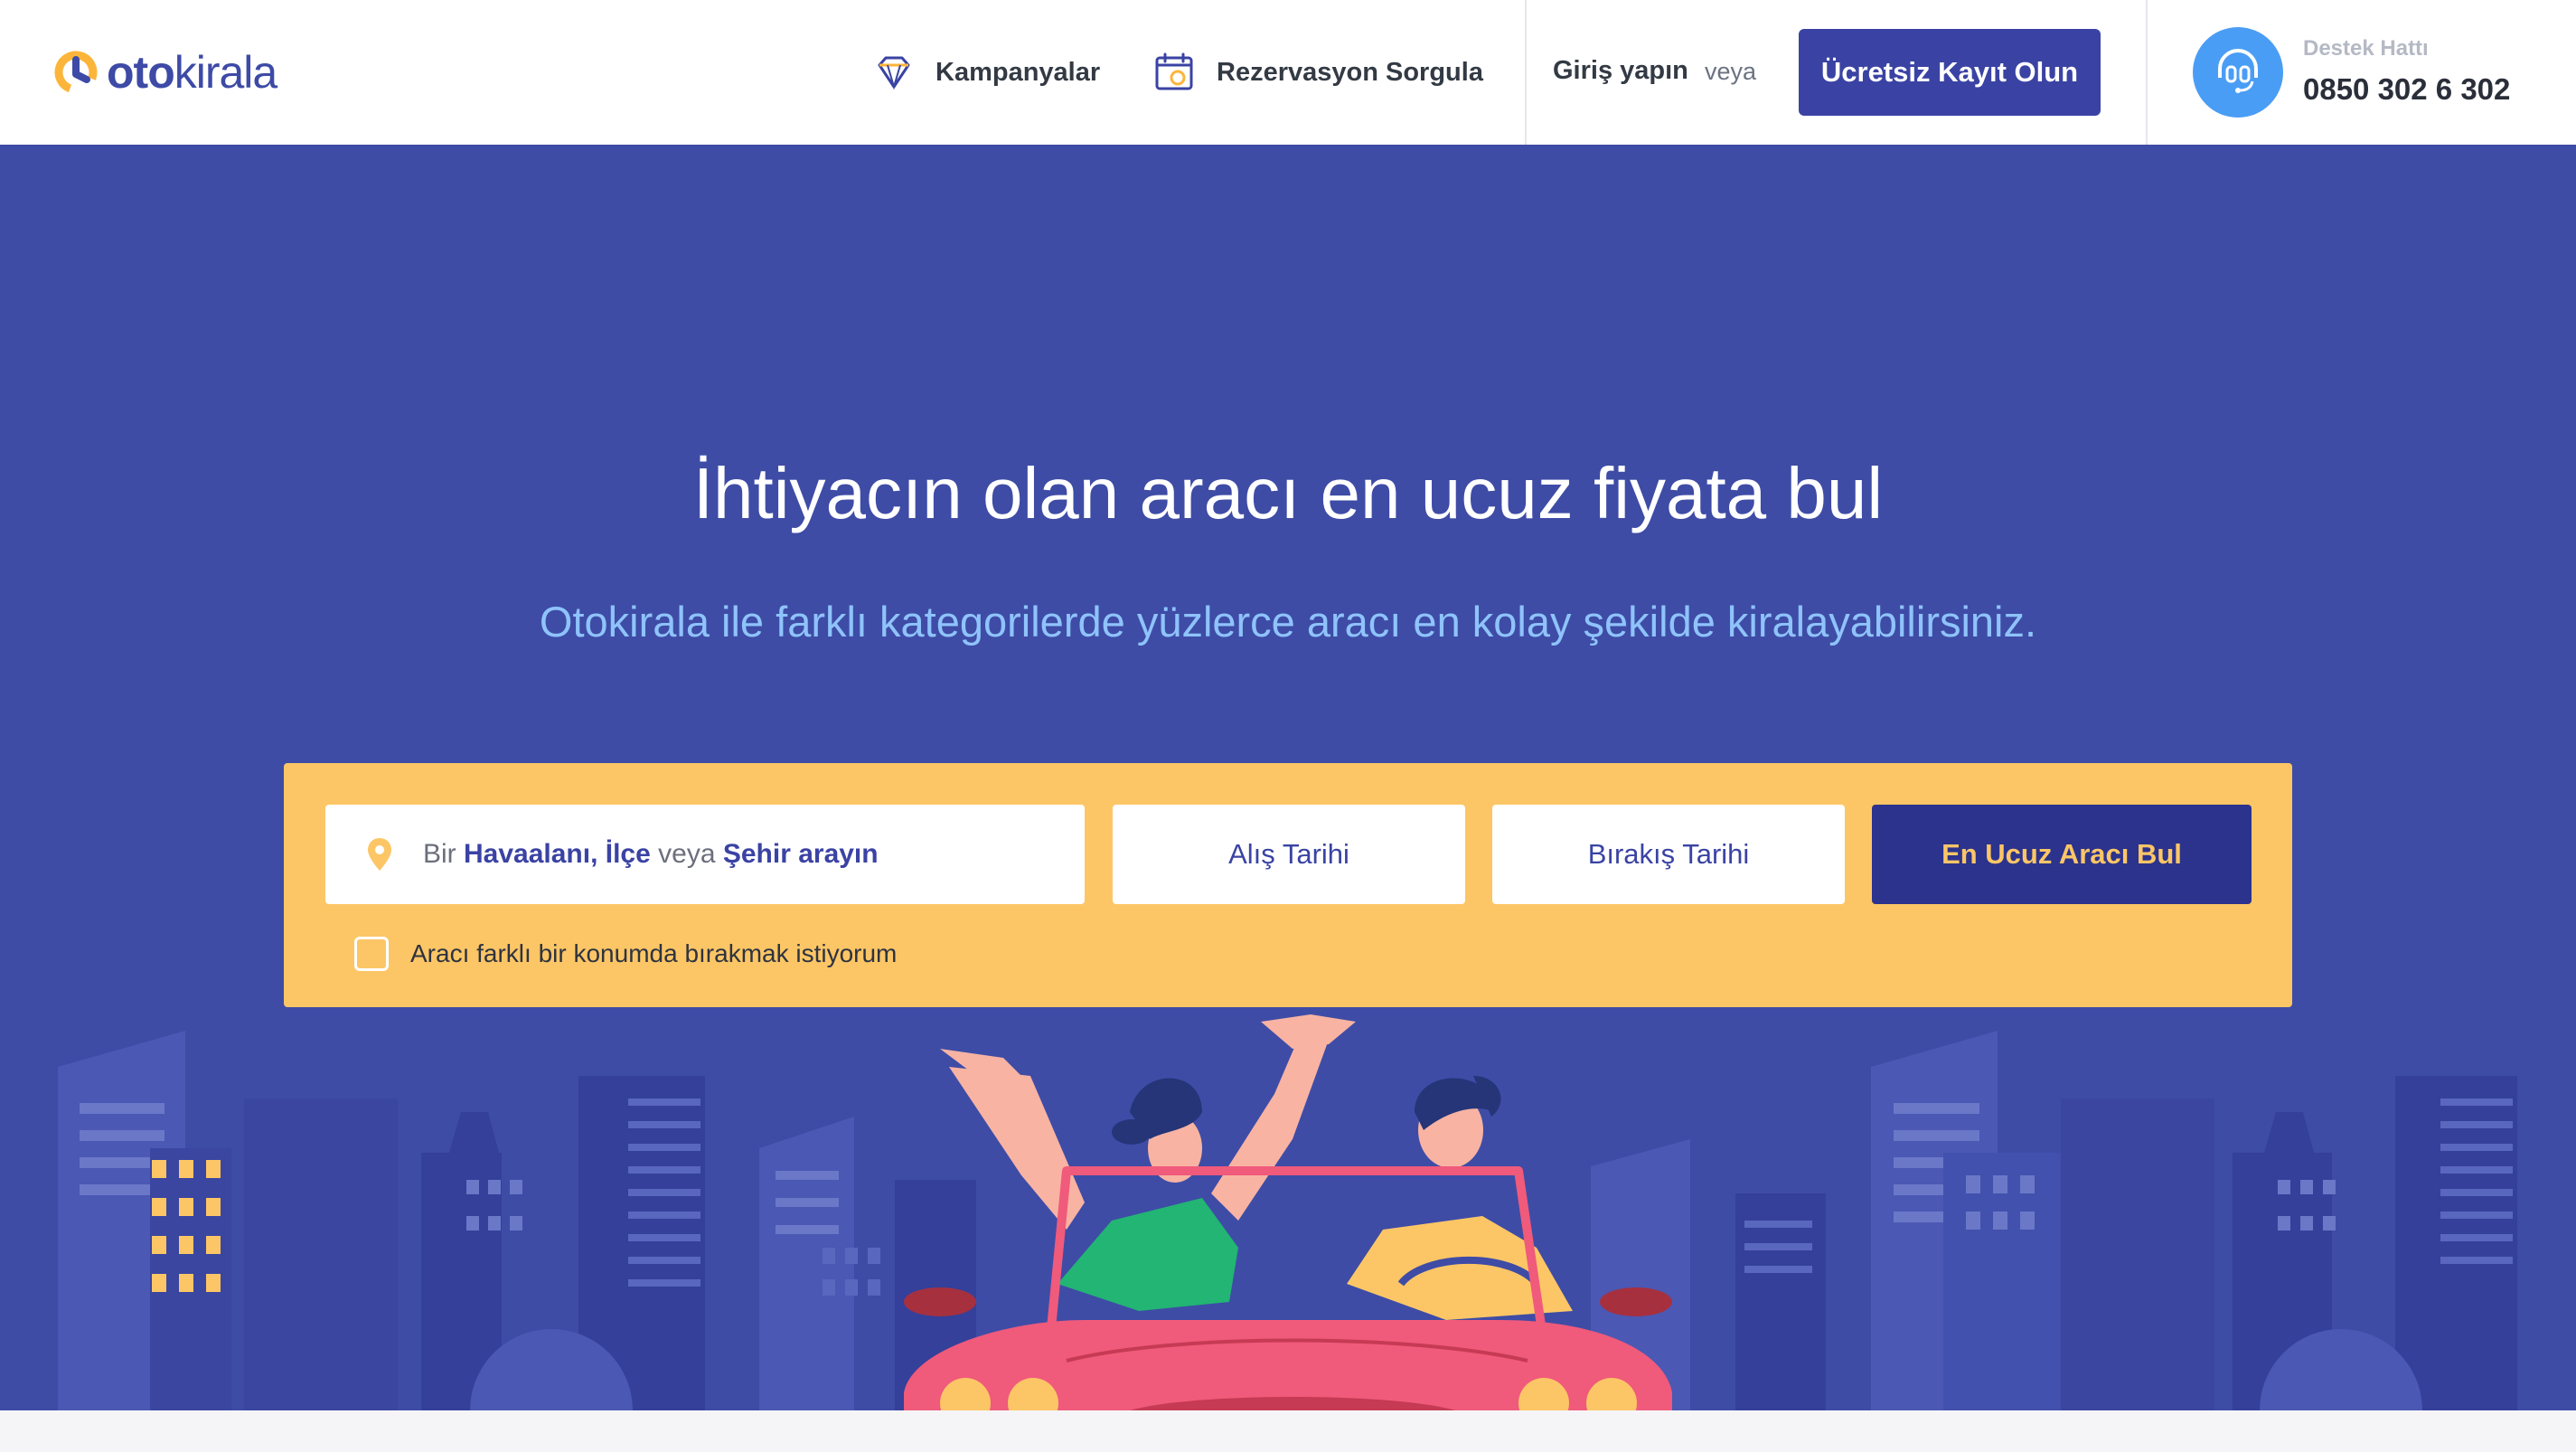  What do you see at coordinates (1174, 71) in the screenshot?
I see `calendar-search-icon` at bounding box center [1174, 71].